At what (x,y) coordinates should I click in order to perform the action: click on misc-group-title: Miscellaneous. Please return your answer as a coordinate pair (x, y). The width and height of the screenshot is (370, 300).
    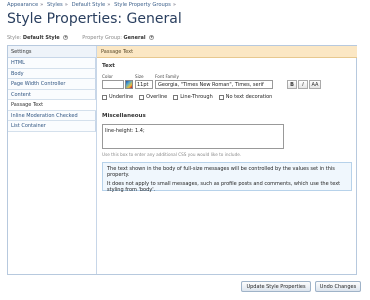
    Looking at the image, I should click on (124, 116).